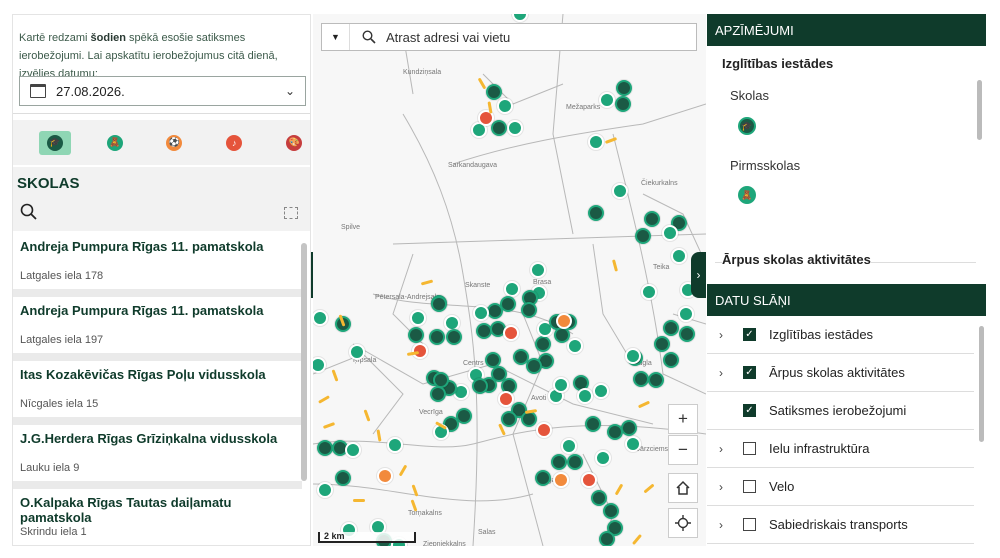 Image resolution: width=1000 pixels, height=558 pixels. Describe the element at coordinates (448, 37) in the screenshot. I see `search-input: Atrast adresi vai vietu` at that location.